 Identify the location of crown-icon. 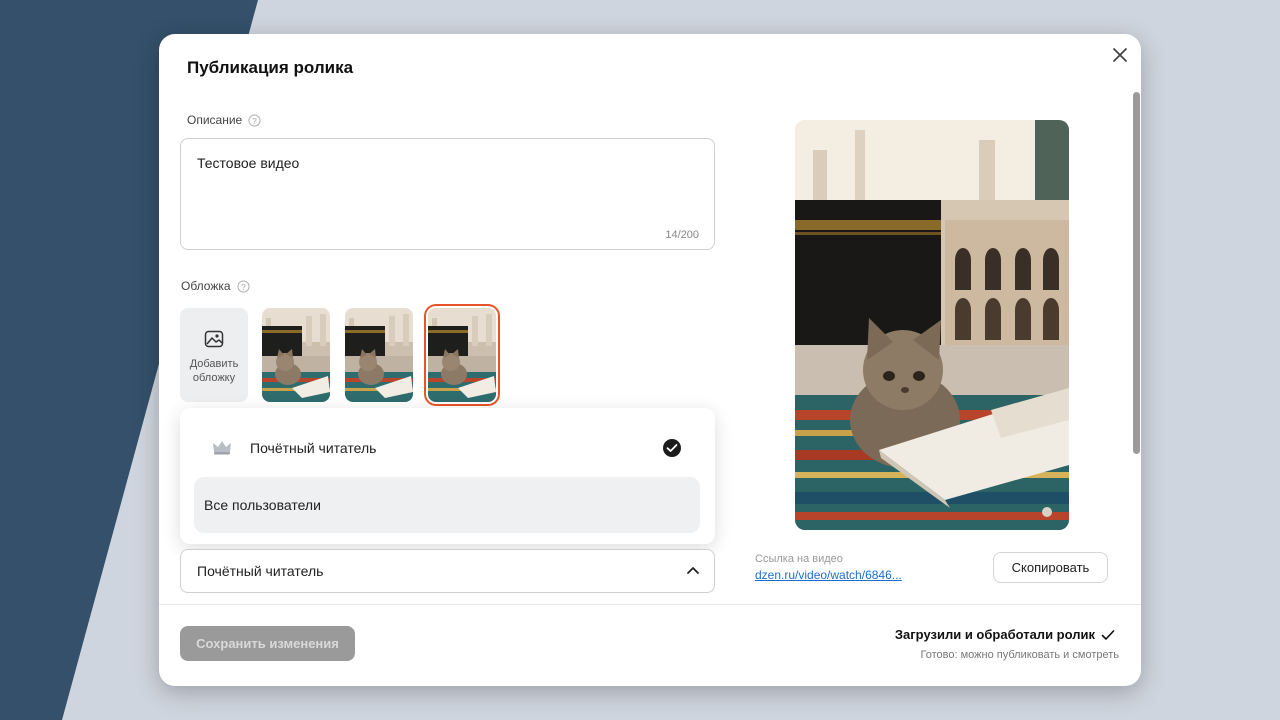
(222, 448).